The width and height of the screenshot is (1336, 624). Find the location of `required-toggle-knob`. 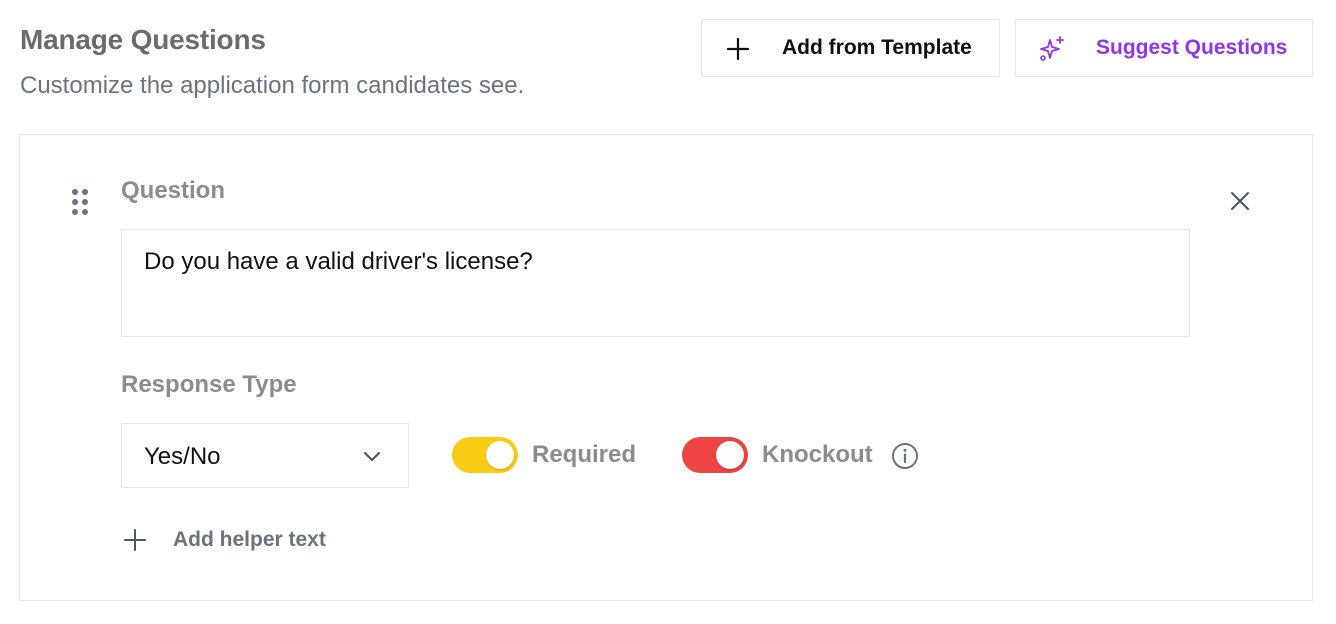

required-toggle-knob is located at coordinates (500, 455).